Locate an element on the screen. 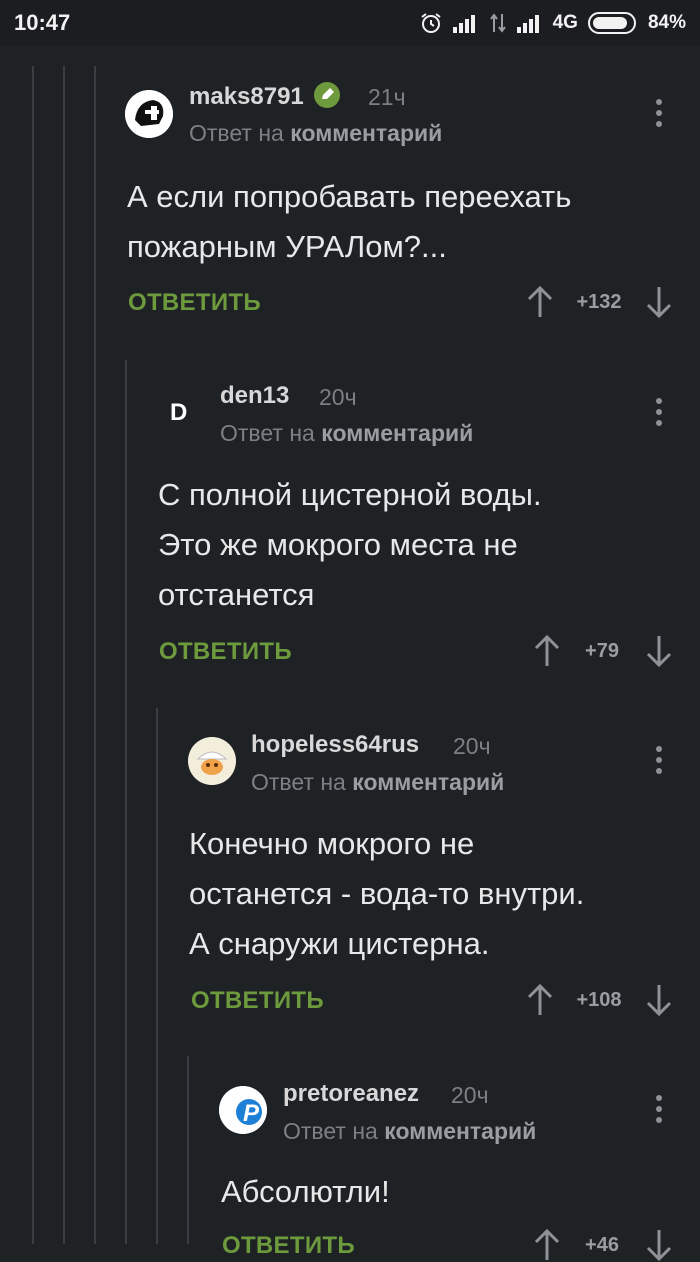  svg-text: D is located at coordinates (178, 412).